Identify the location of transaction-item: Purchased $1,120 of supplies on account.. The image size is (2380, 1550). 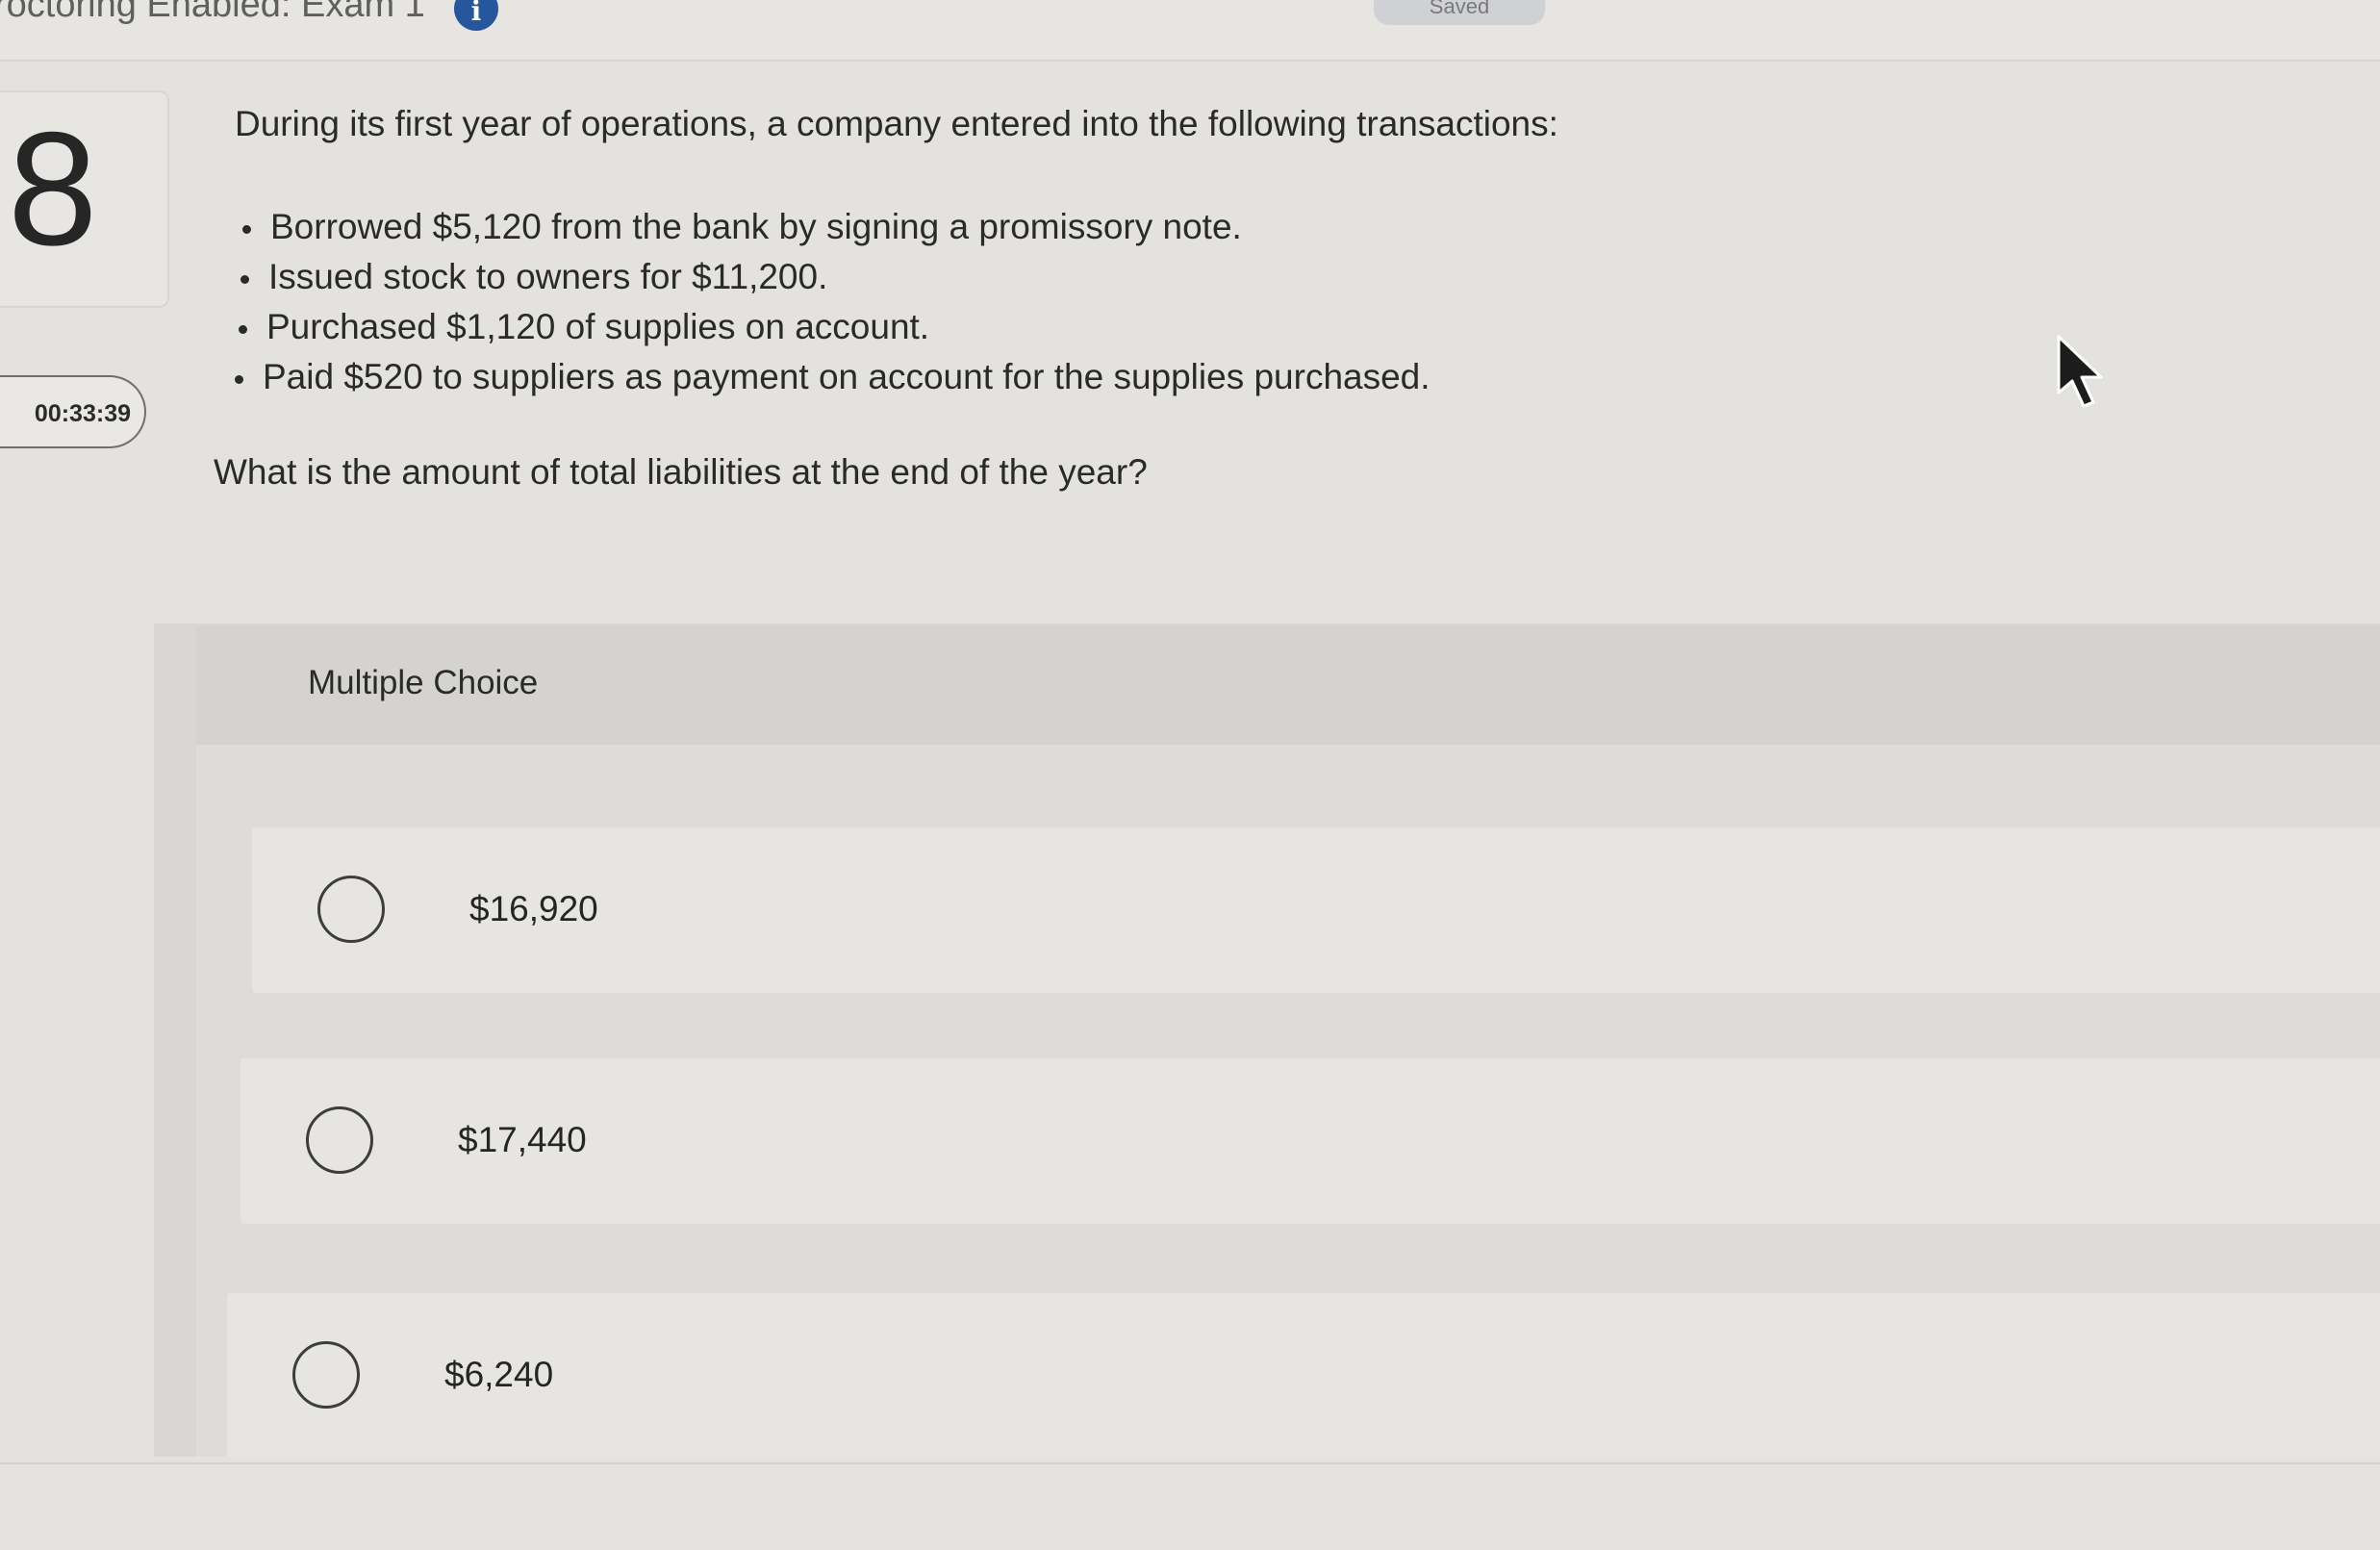
(837, 327).